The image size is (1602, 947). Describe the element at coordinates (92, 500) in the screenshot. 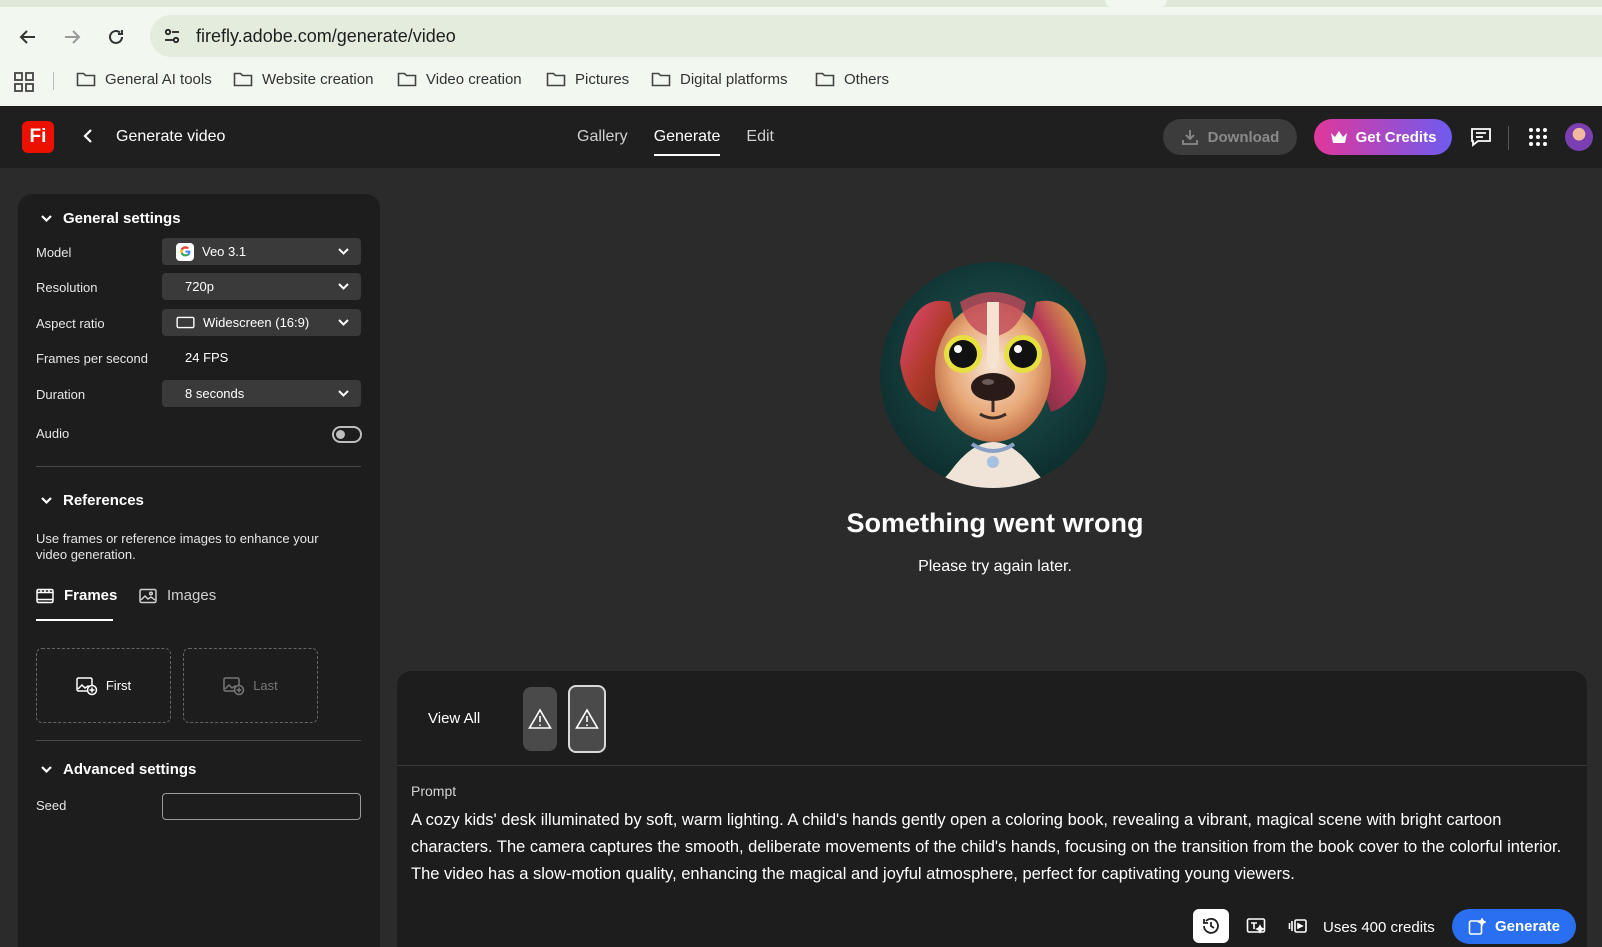

I see `references-header: References` at that location.